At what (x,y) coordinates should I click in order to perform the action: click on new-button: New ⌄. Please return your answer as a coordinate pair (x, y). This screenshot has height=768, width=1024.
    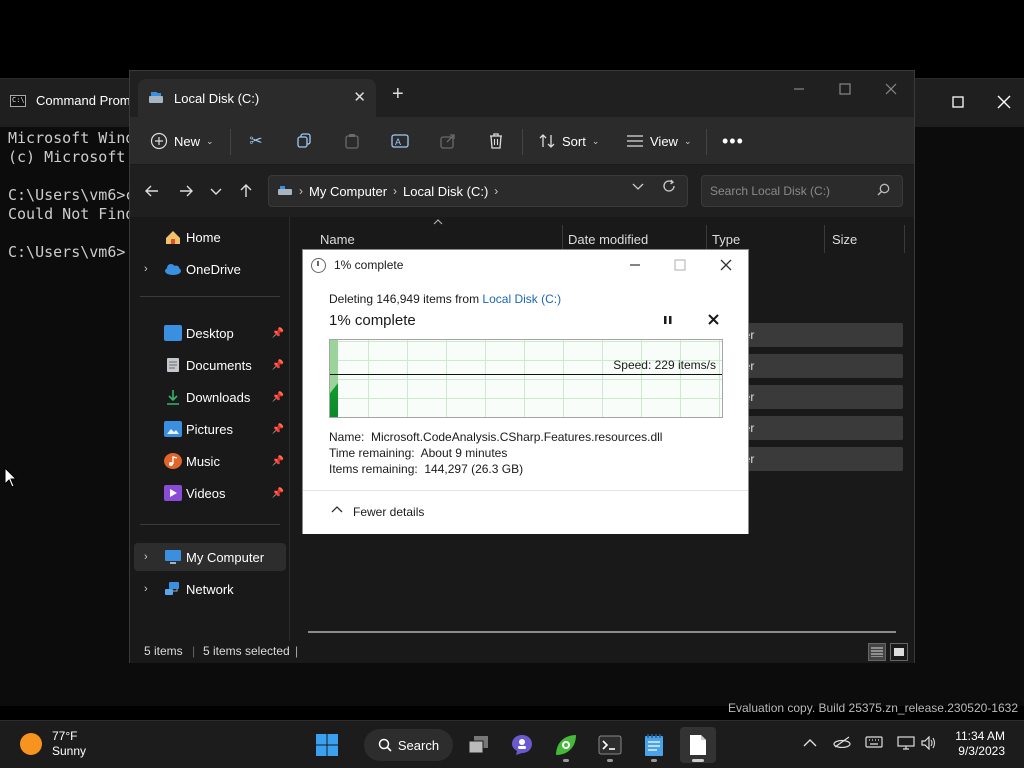
    Looking at the image, I should click on (182, 141).